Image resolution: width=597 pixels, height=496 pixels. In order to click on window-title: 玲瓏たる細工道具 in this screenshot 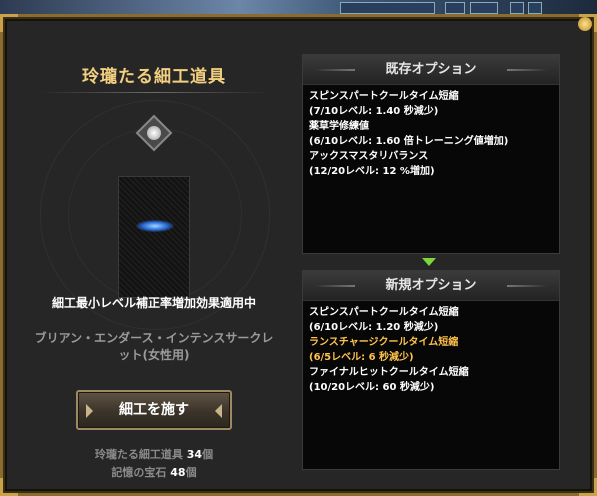, I will do `click(154, 77)`.